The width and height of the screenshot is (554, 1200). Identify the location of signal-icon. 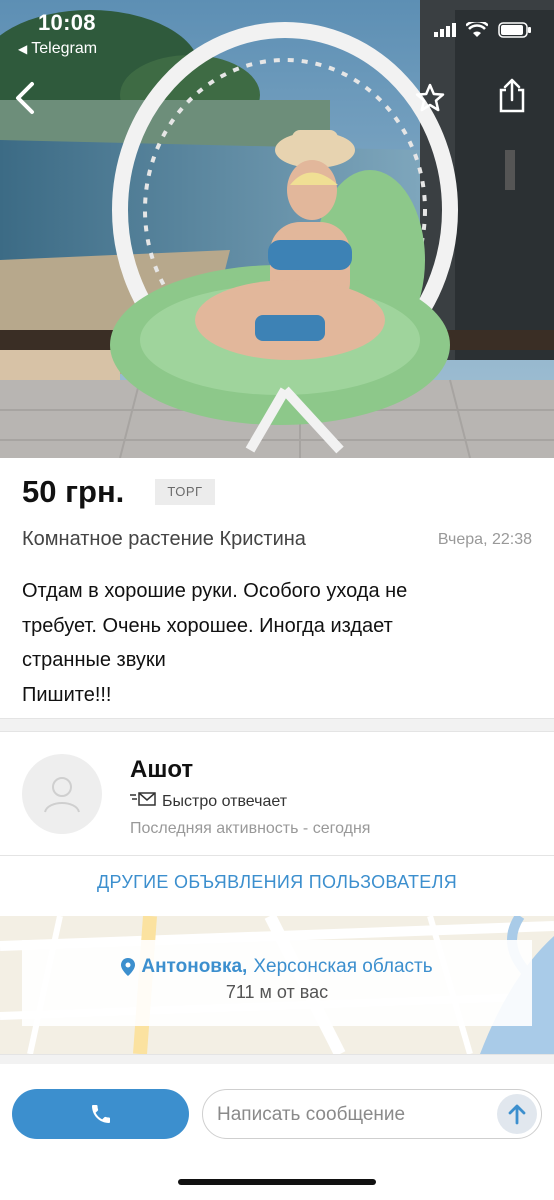
(445, 32).